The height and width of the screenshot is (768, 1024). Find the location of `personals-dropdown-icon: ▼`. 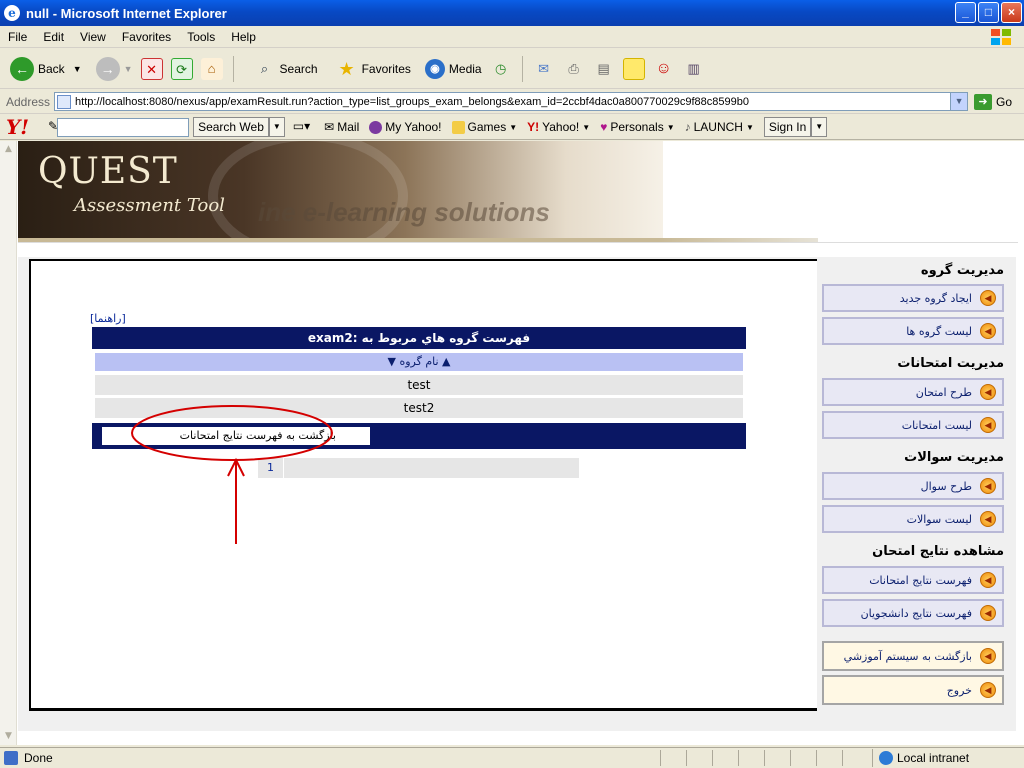

personals-dropdown-icon: ▼ is located at coordinates (671, 127).